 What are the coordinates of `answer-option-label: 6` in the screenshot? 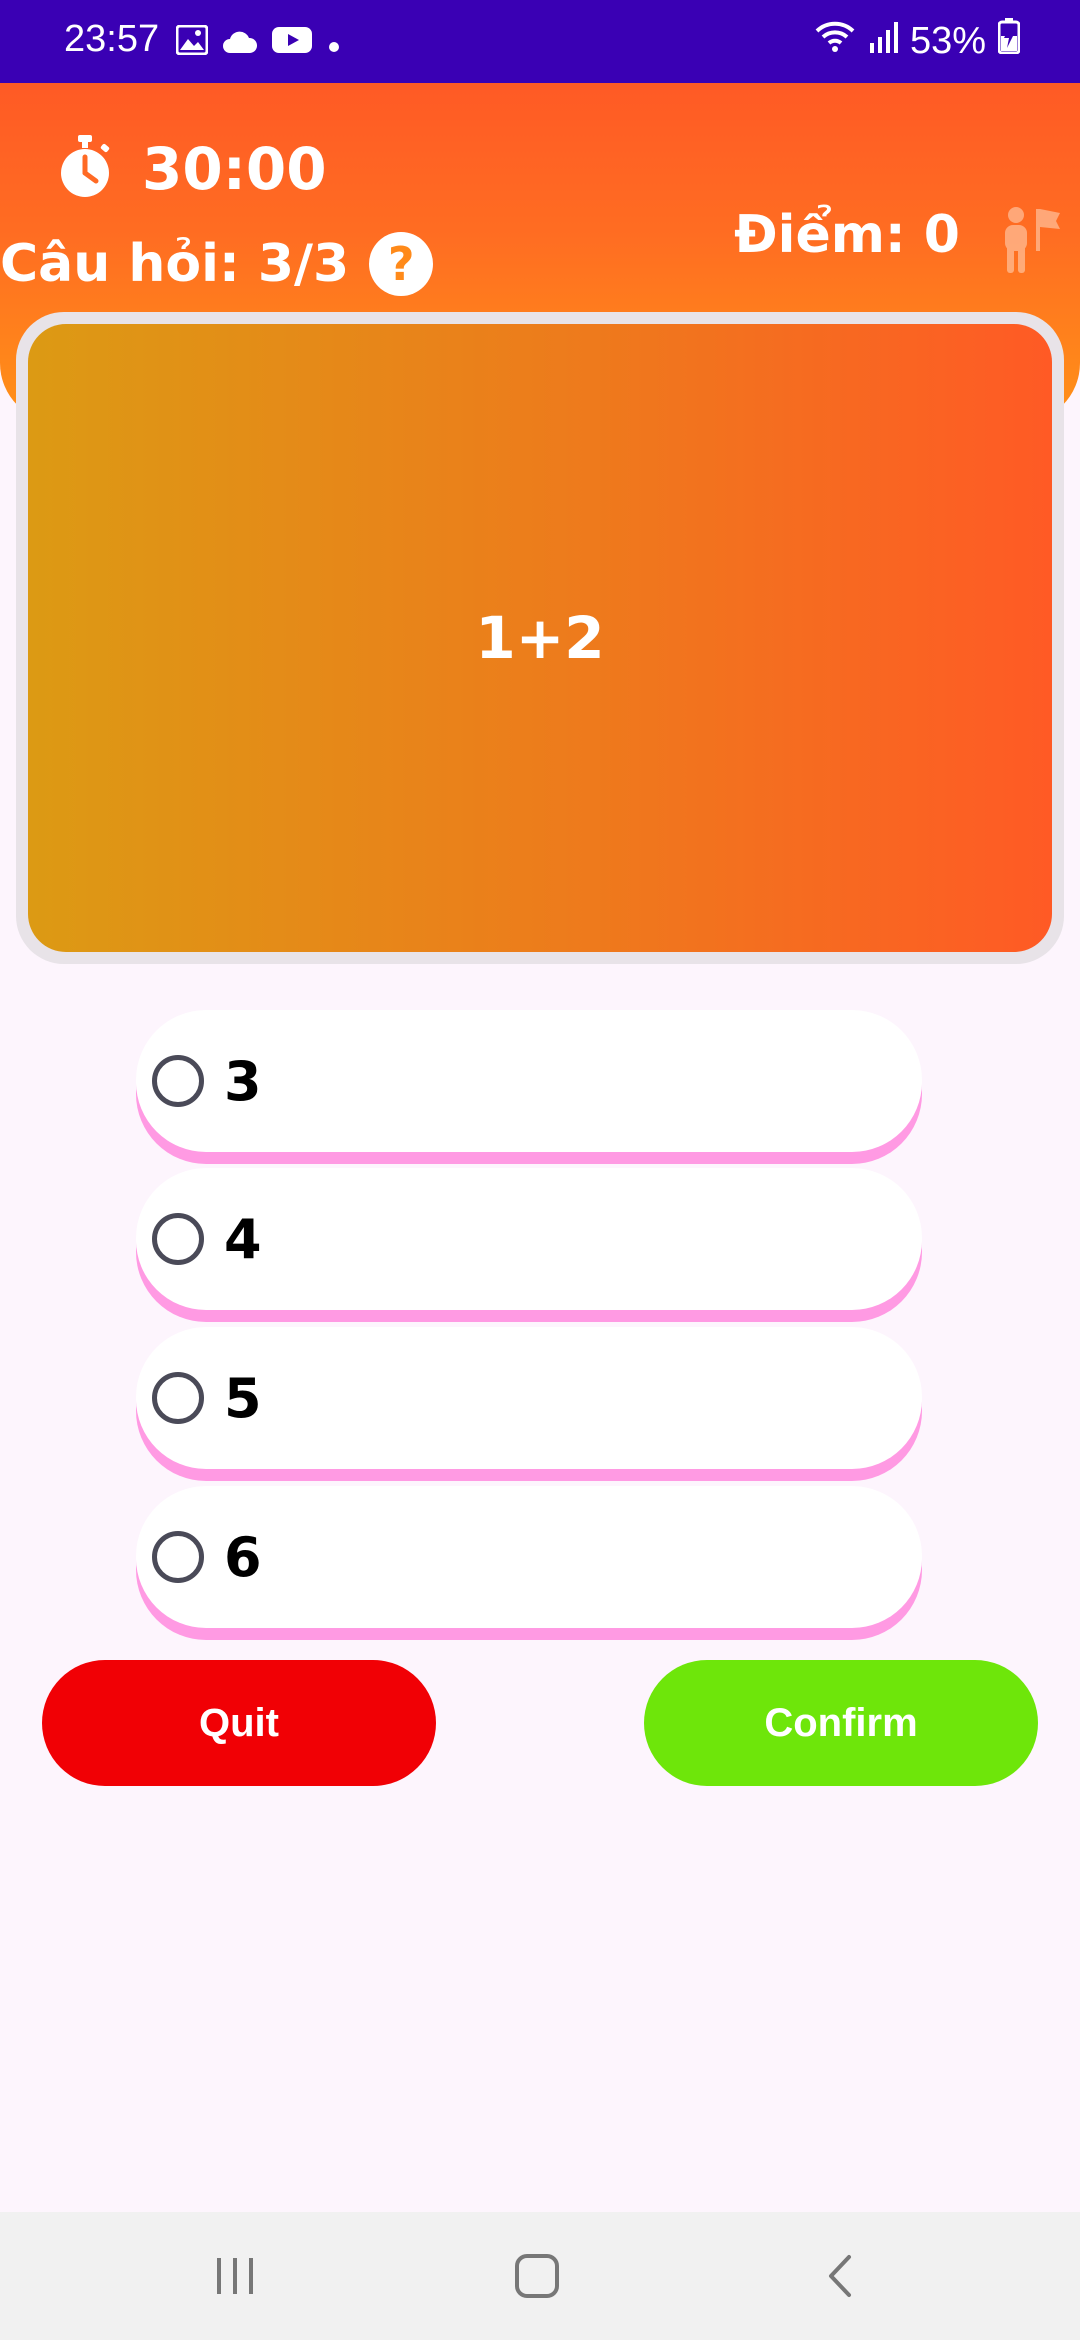 It's located at (243, 1557).